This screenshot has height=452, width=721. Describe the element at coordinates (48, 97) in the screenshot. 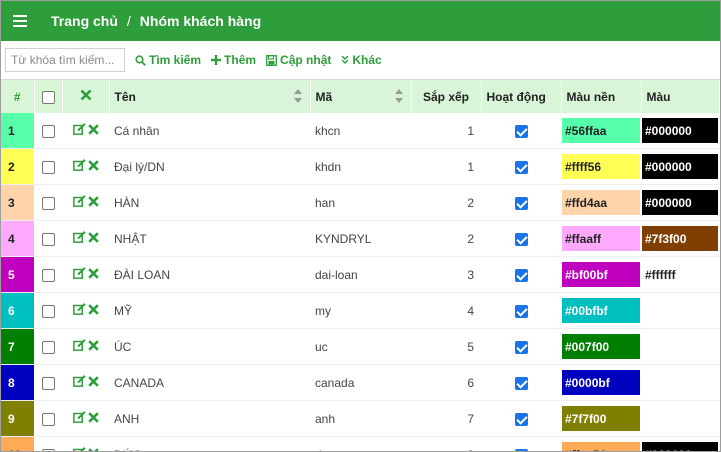

I see `select-all-checkbox` at that location.